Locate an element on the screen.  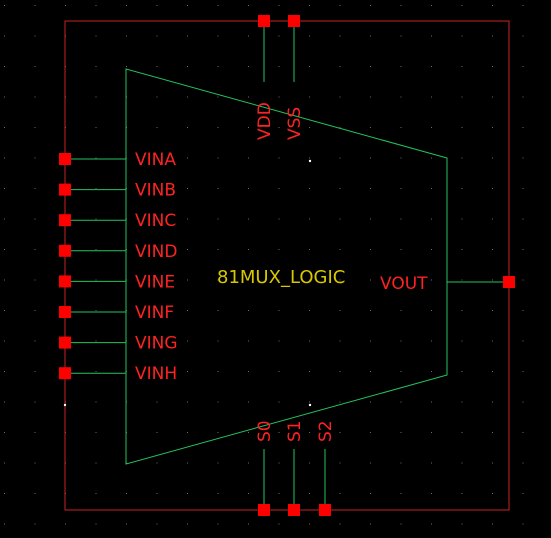
output-pin-connector is located at coordinates (509, 282).